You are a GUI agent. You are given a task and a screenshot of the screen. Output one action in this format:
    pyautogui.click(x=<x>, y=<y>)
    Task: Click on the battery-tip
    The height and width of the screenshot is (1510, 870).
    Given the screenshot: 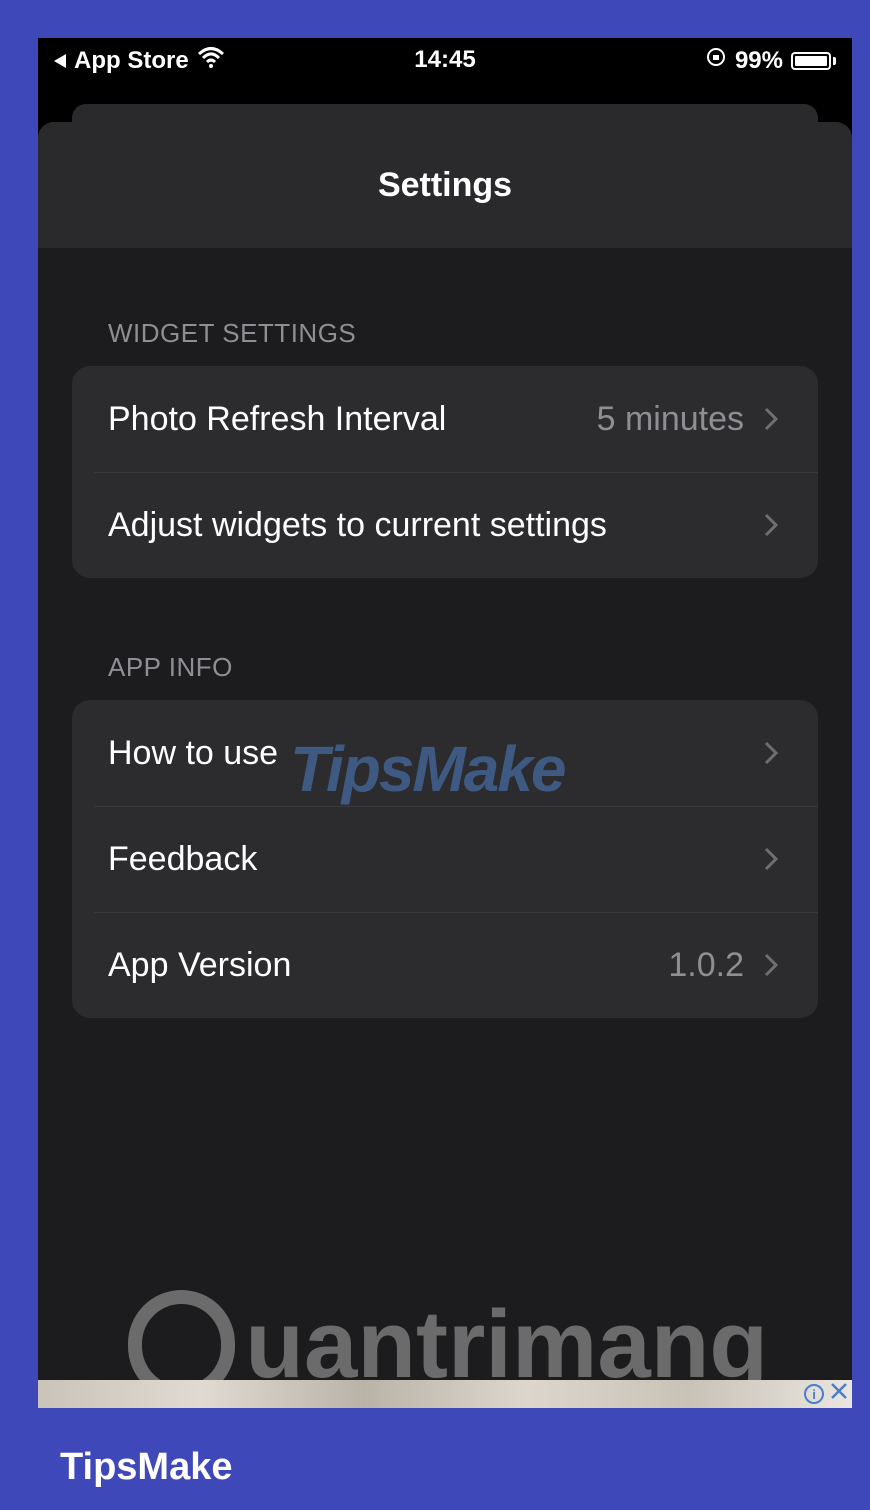 What is the action you would take?
    pyautogui.click(x=834, y=60)
    